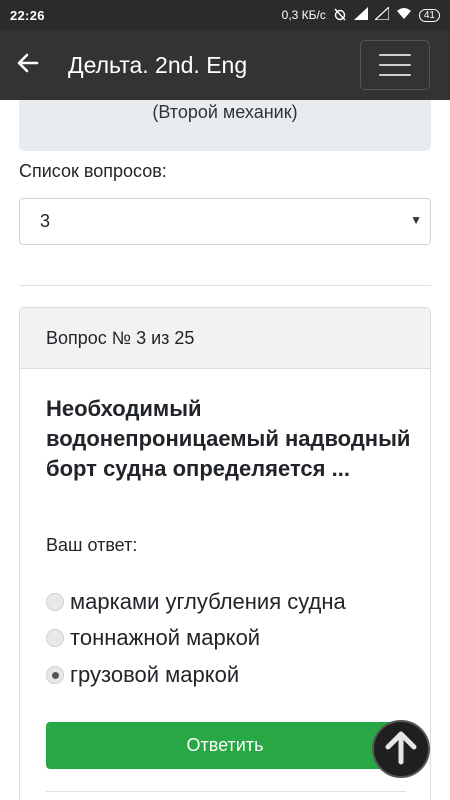  What do you see at coordinates (225, 15) in the screenshot?
I see `status-bar: 22:26 0,3 КБ/с 41` at bounding box center [225, 15].